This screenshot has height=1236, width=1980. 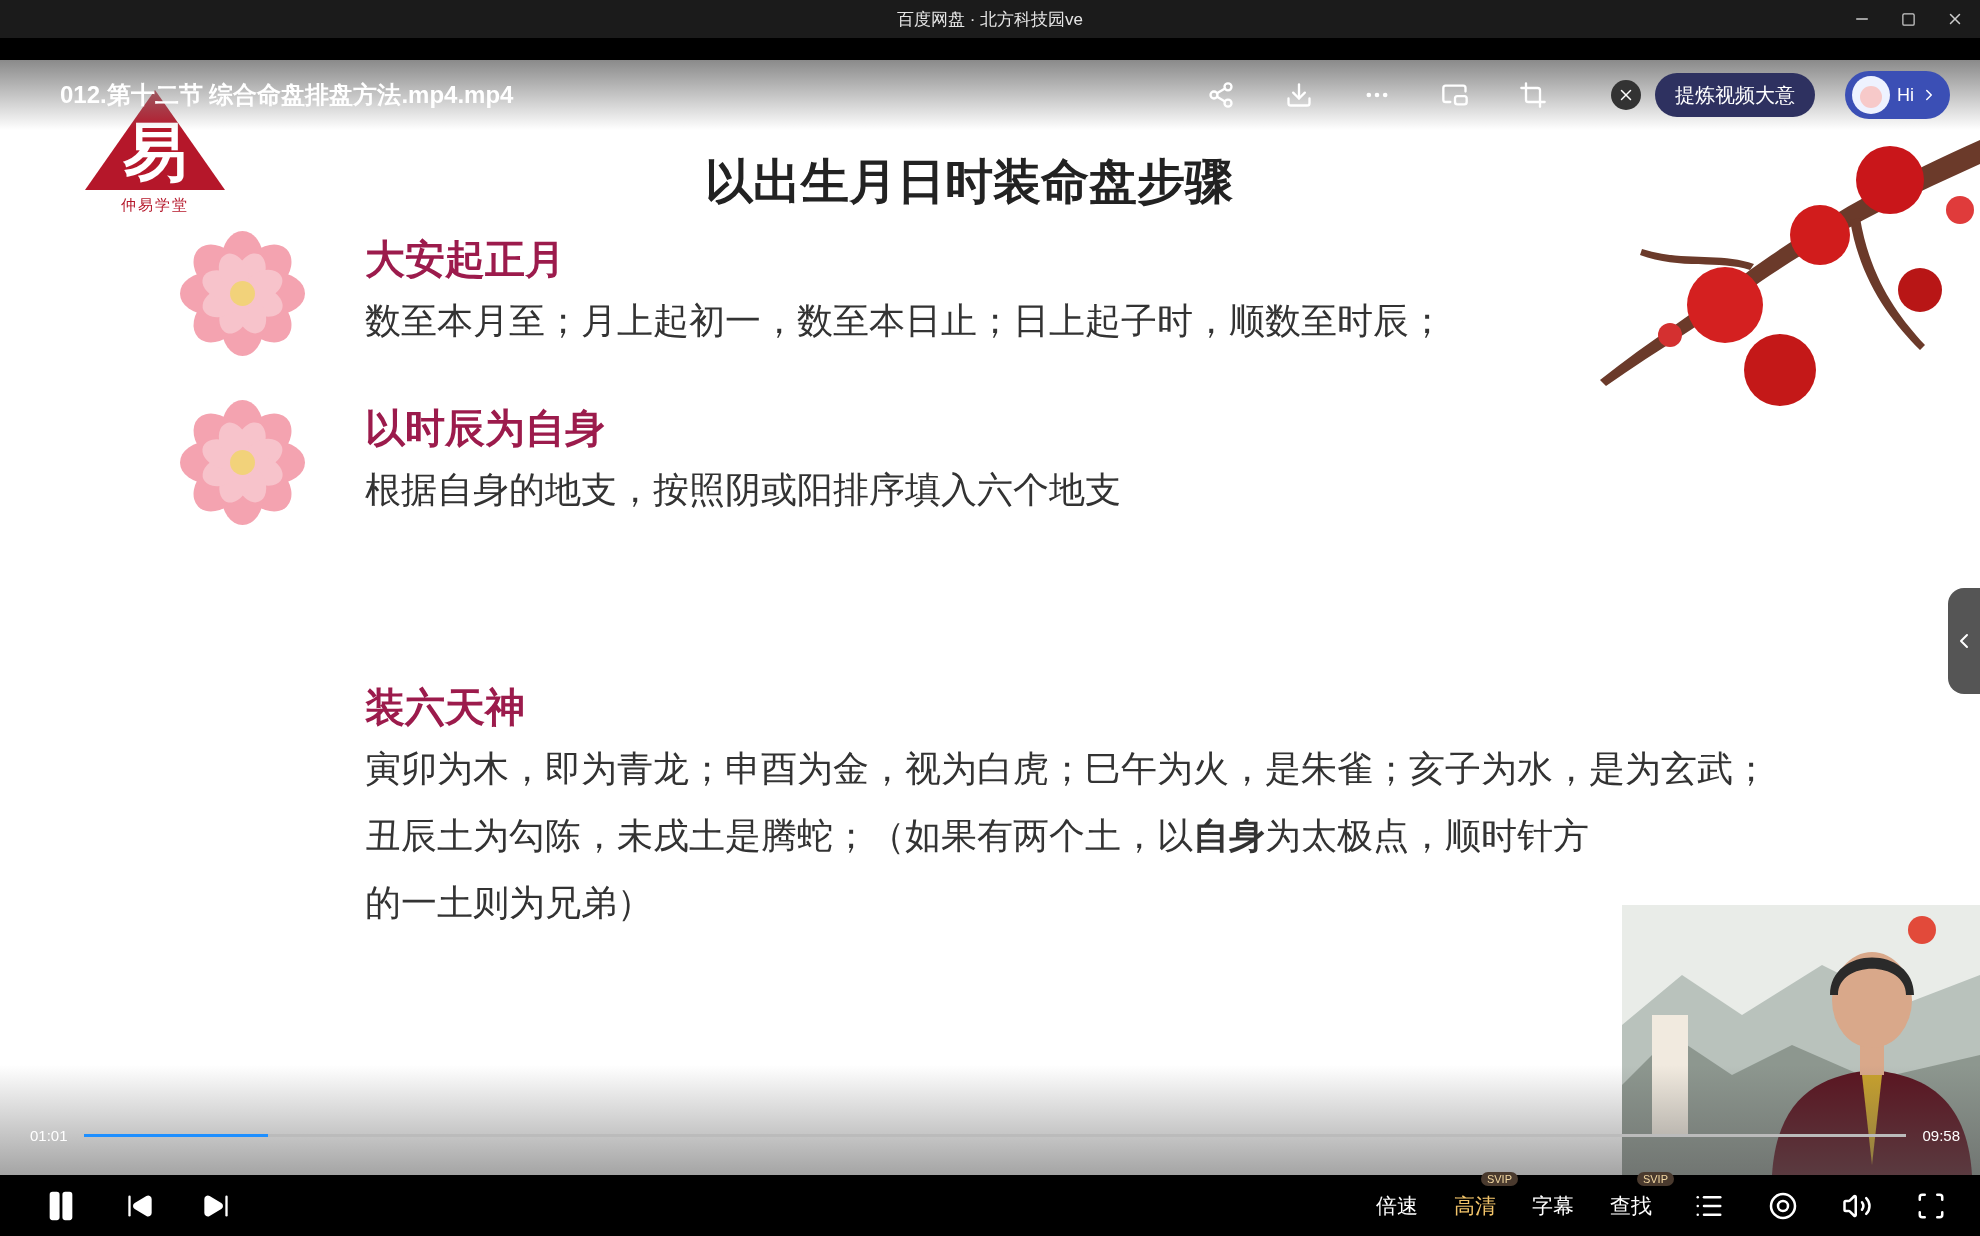 I want to click on player-option: 高清, so click(x=1475, y=1205).